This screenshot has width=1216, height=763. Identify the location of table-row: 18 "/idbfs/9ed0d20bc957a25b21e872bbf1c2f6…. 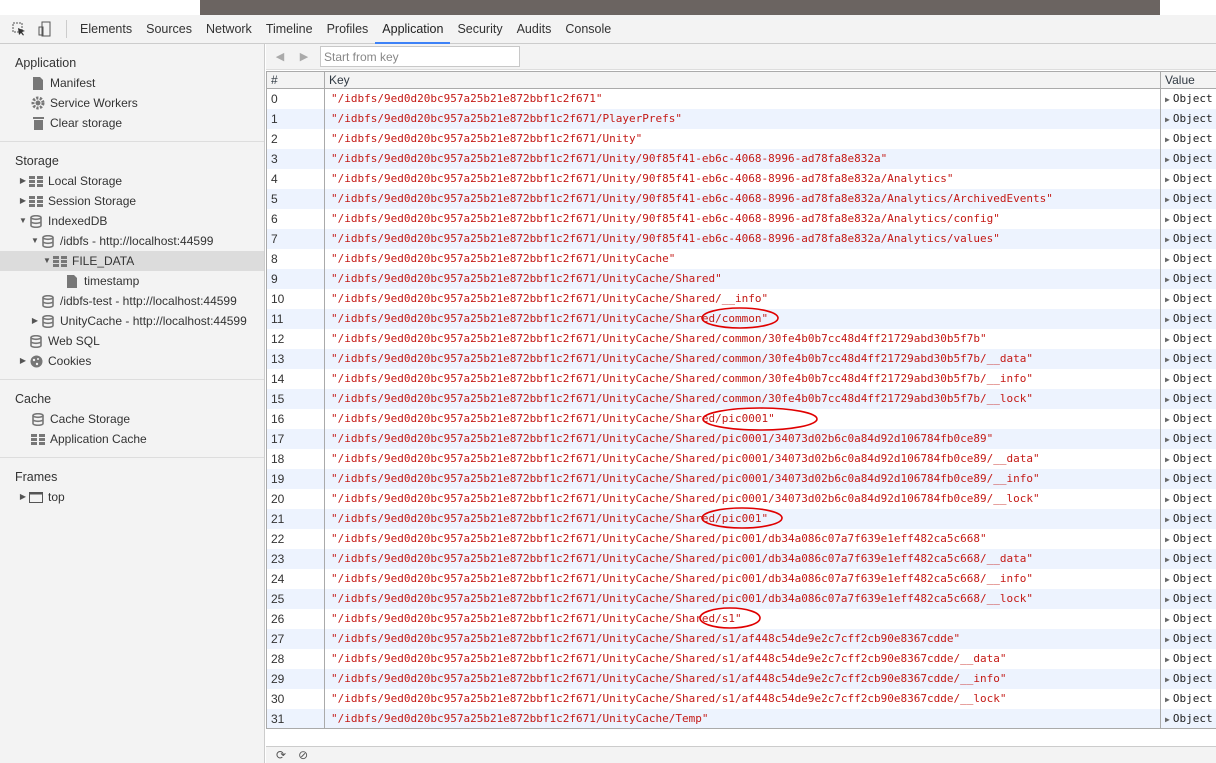
(741, 459).